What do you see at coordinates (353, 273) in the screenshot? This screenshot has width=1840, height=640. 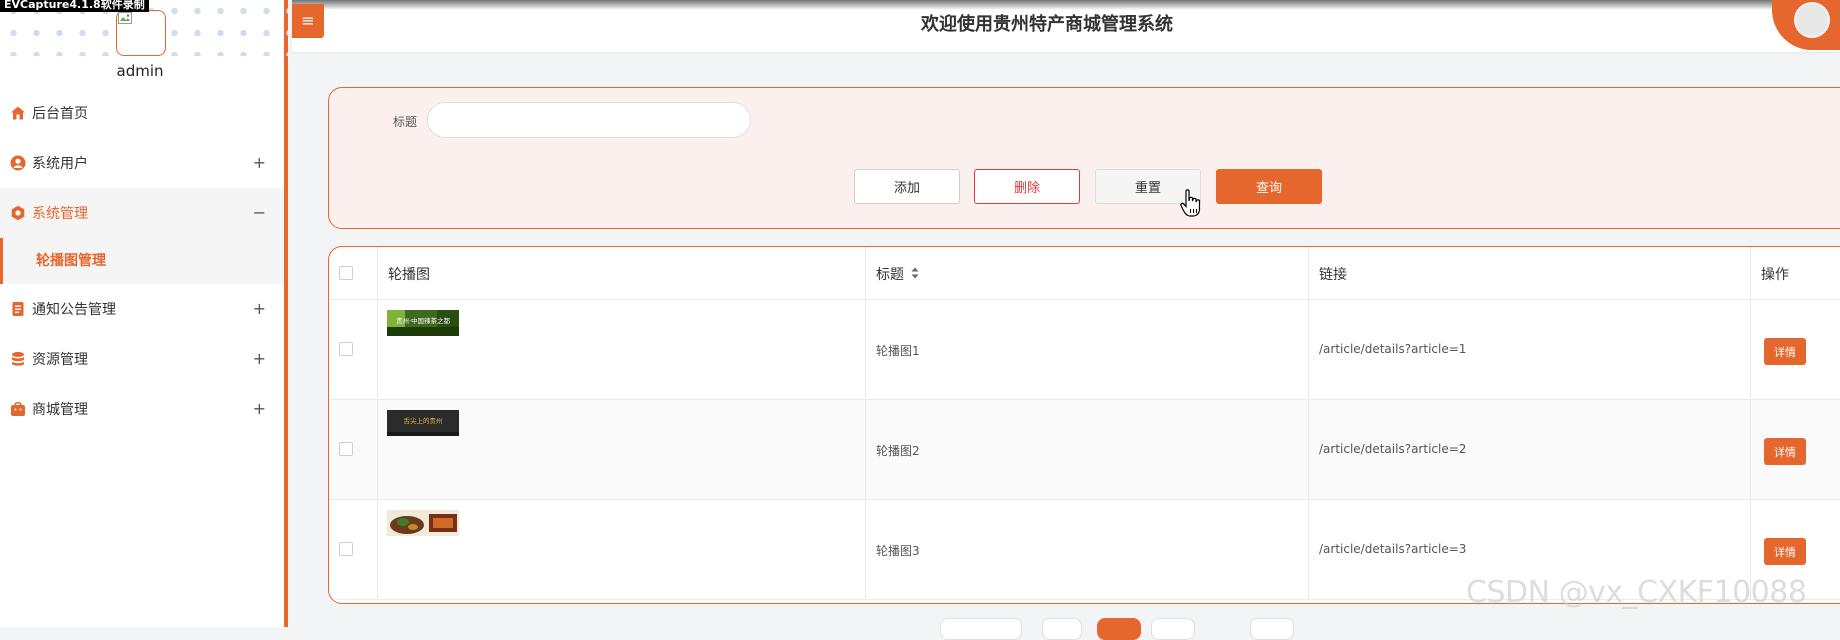 I see `header-checkbox-cell` at bounding box center [353, 273].